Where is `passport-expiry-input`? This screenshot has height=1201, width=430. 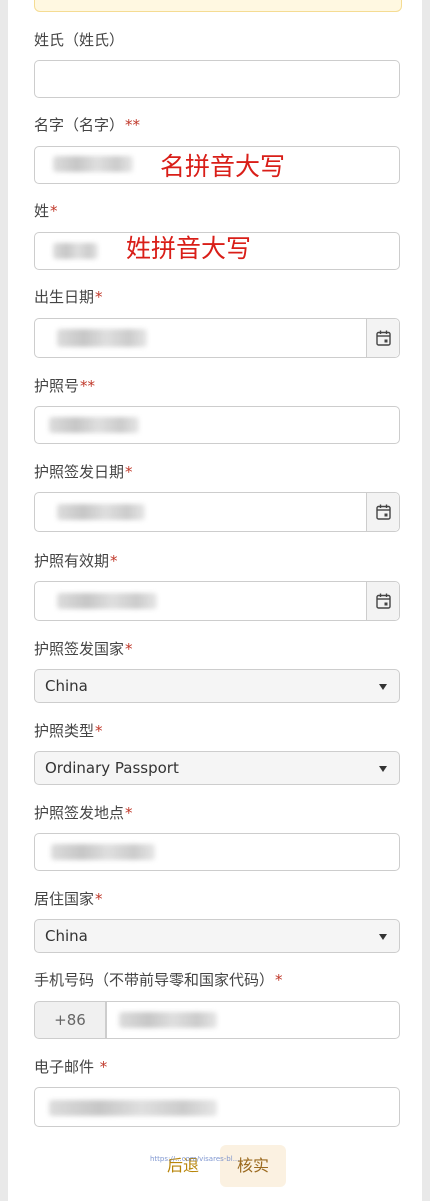 passport-expiry-input is located at coordinates (217, 601).